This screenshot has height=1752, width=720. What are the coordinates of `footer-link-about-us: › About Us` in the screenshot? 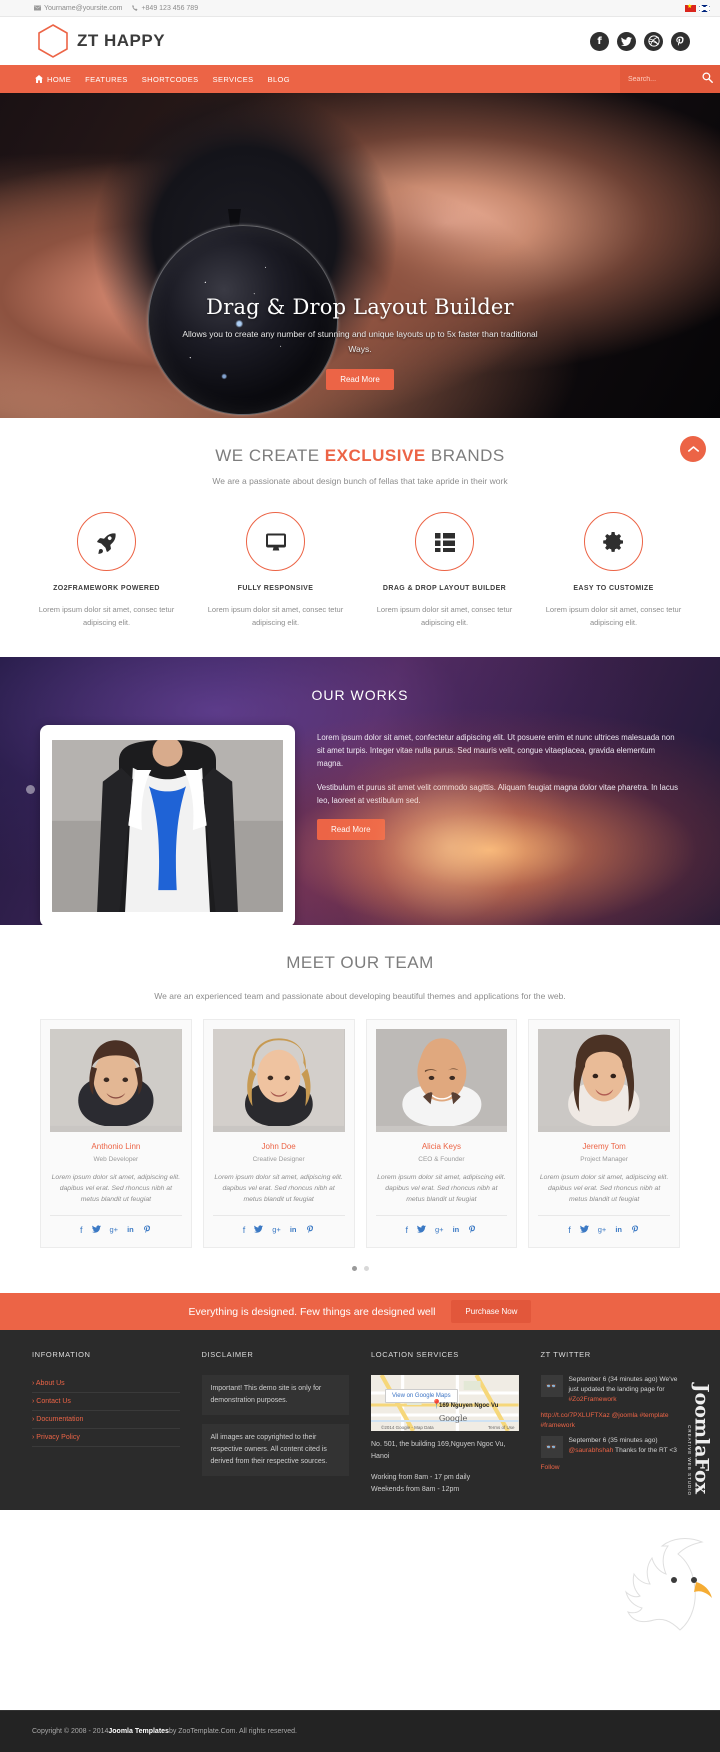 It's located at (106, 1384).